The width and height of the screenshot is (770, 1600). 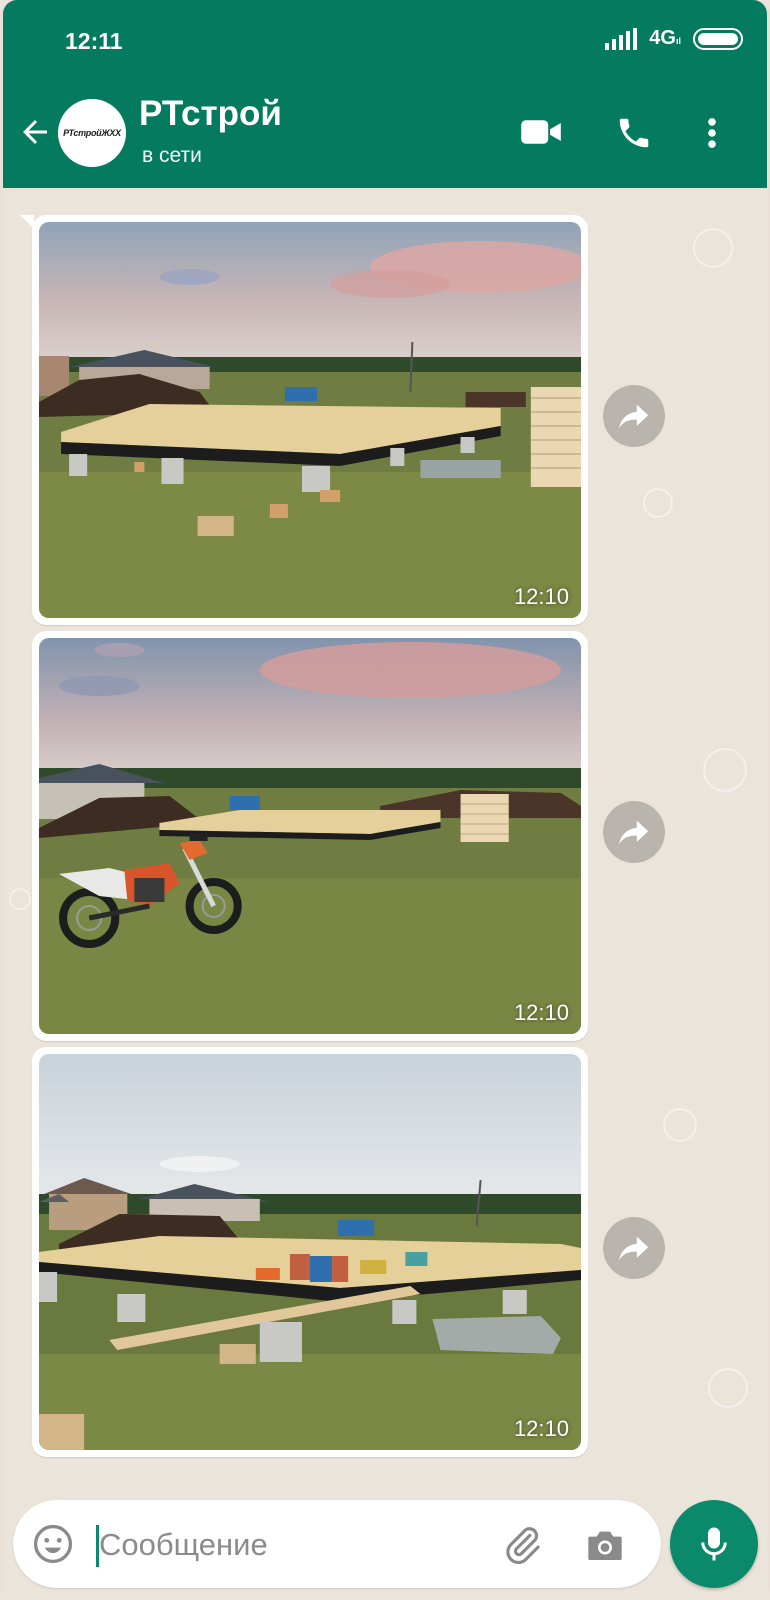 What do you see at coordinates (634, 135) in the screenshot?
I see `phone-icon` at bounding box center [634, 135].